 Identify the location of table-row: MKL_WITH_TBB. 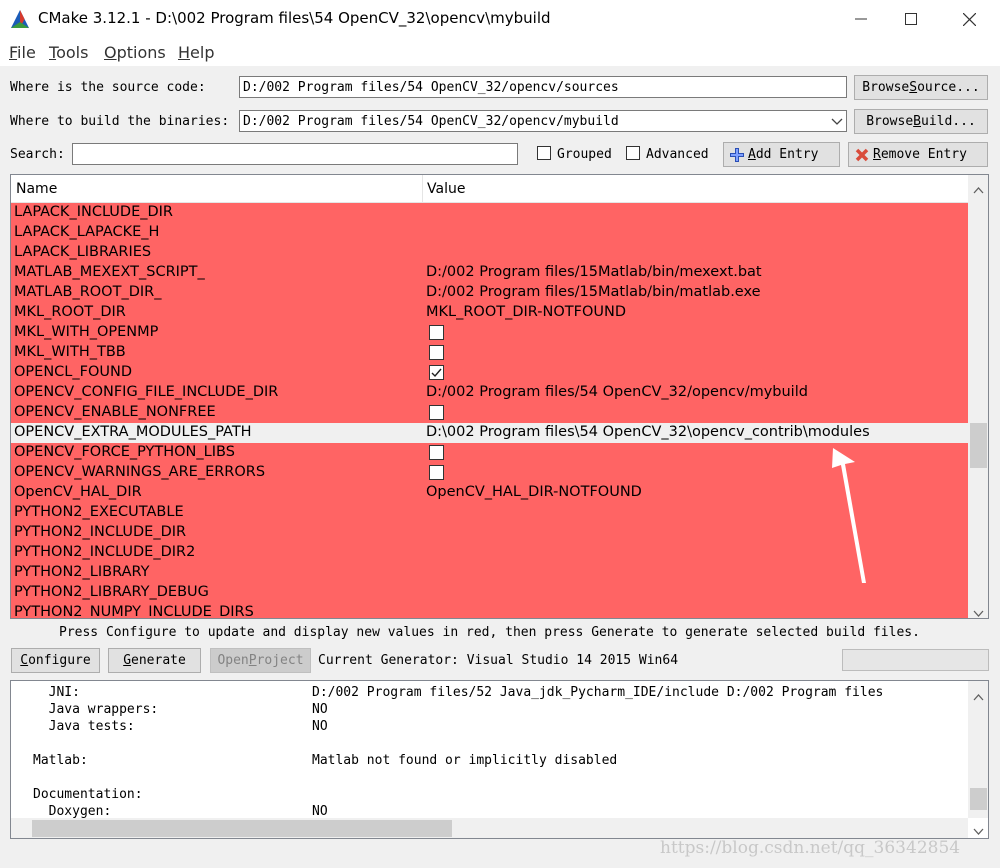
(489, 353).